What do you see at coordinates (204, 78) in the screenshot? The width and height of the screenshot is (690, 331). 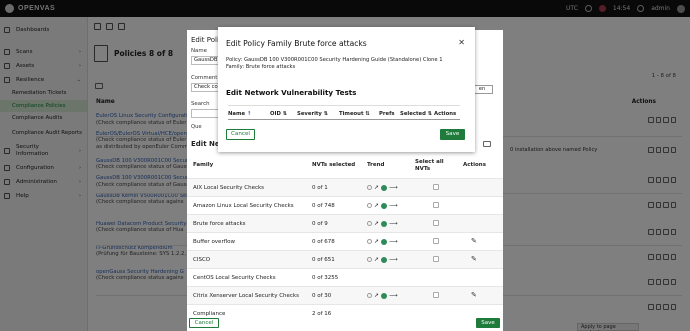 I see `comment-label: Comment` at bounding box center [204, 78].